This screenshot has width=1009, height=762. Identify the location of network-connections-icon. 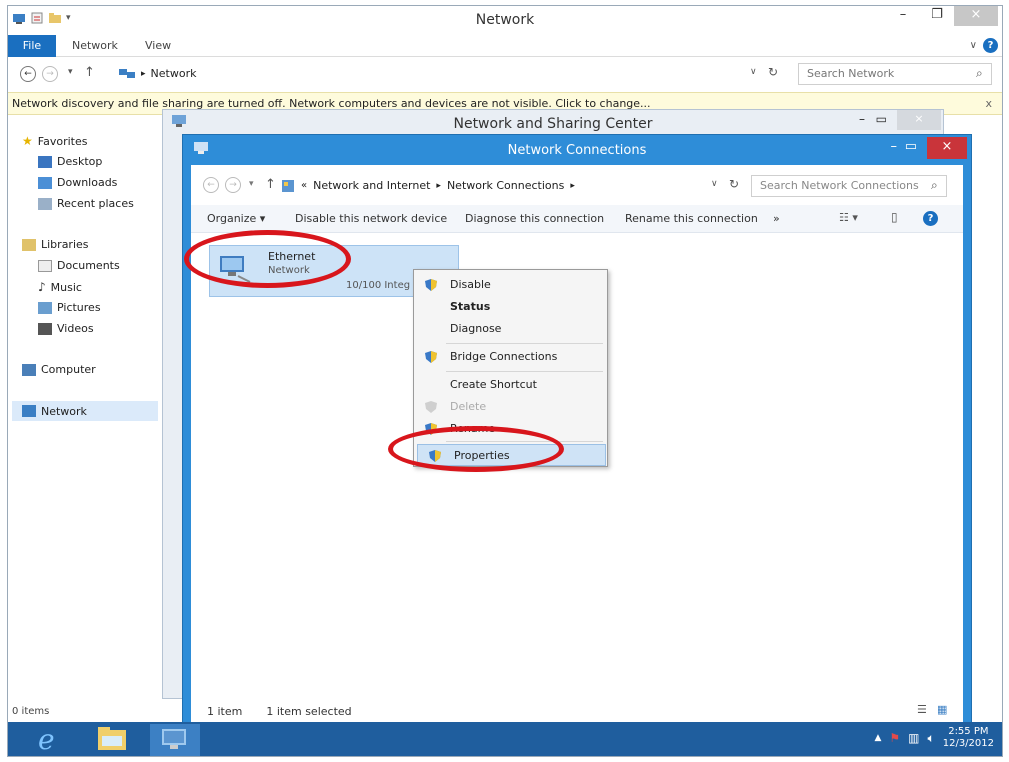
(174, 739).